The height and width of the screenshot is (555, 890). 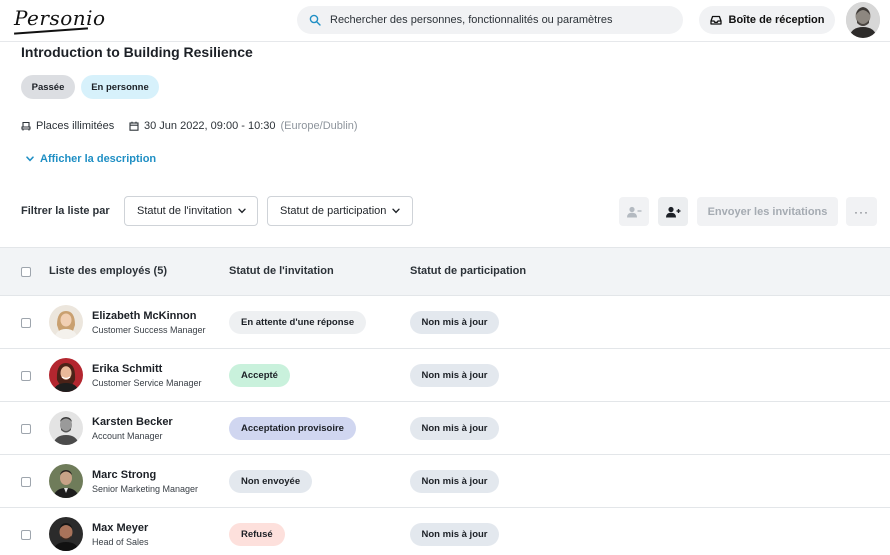 What do you see at coordinates (137, 52) in the screenshot?
I see `event-title: Introduction to Building Resilience` at bounding box center [137, 52].